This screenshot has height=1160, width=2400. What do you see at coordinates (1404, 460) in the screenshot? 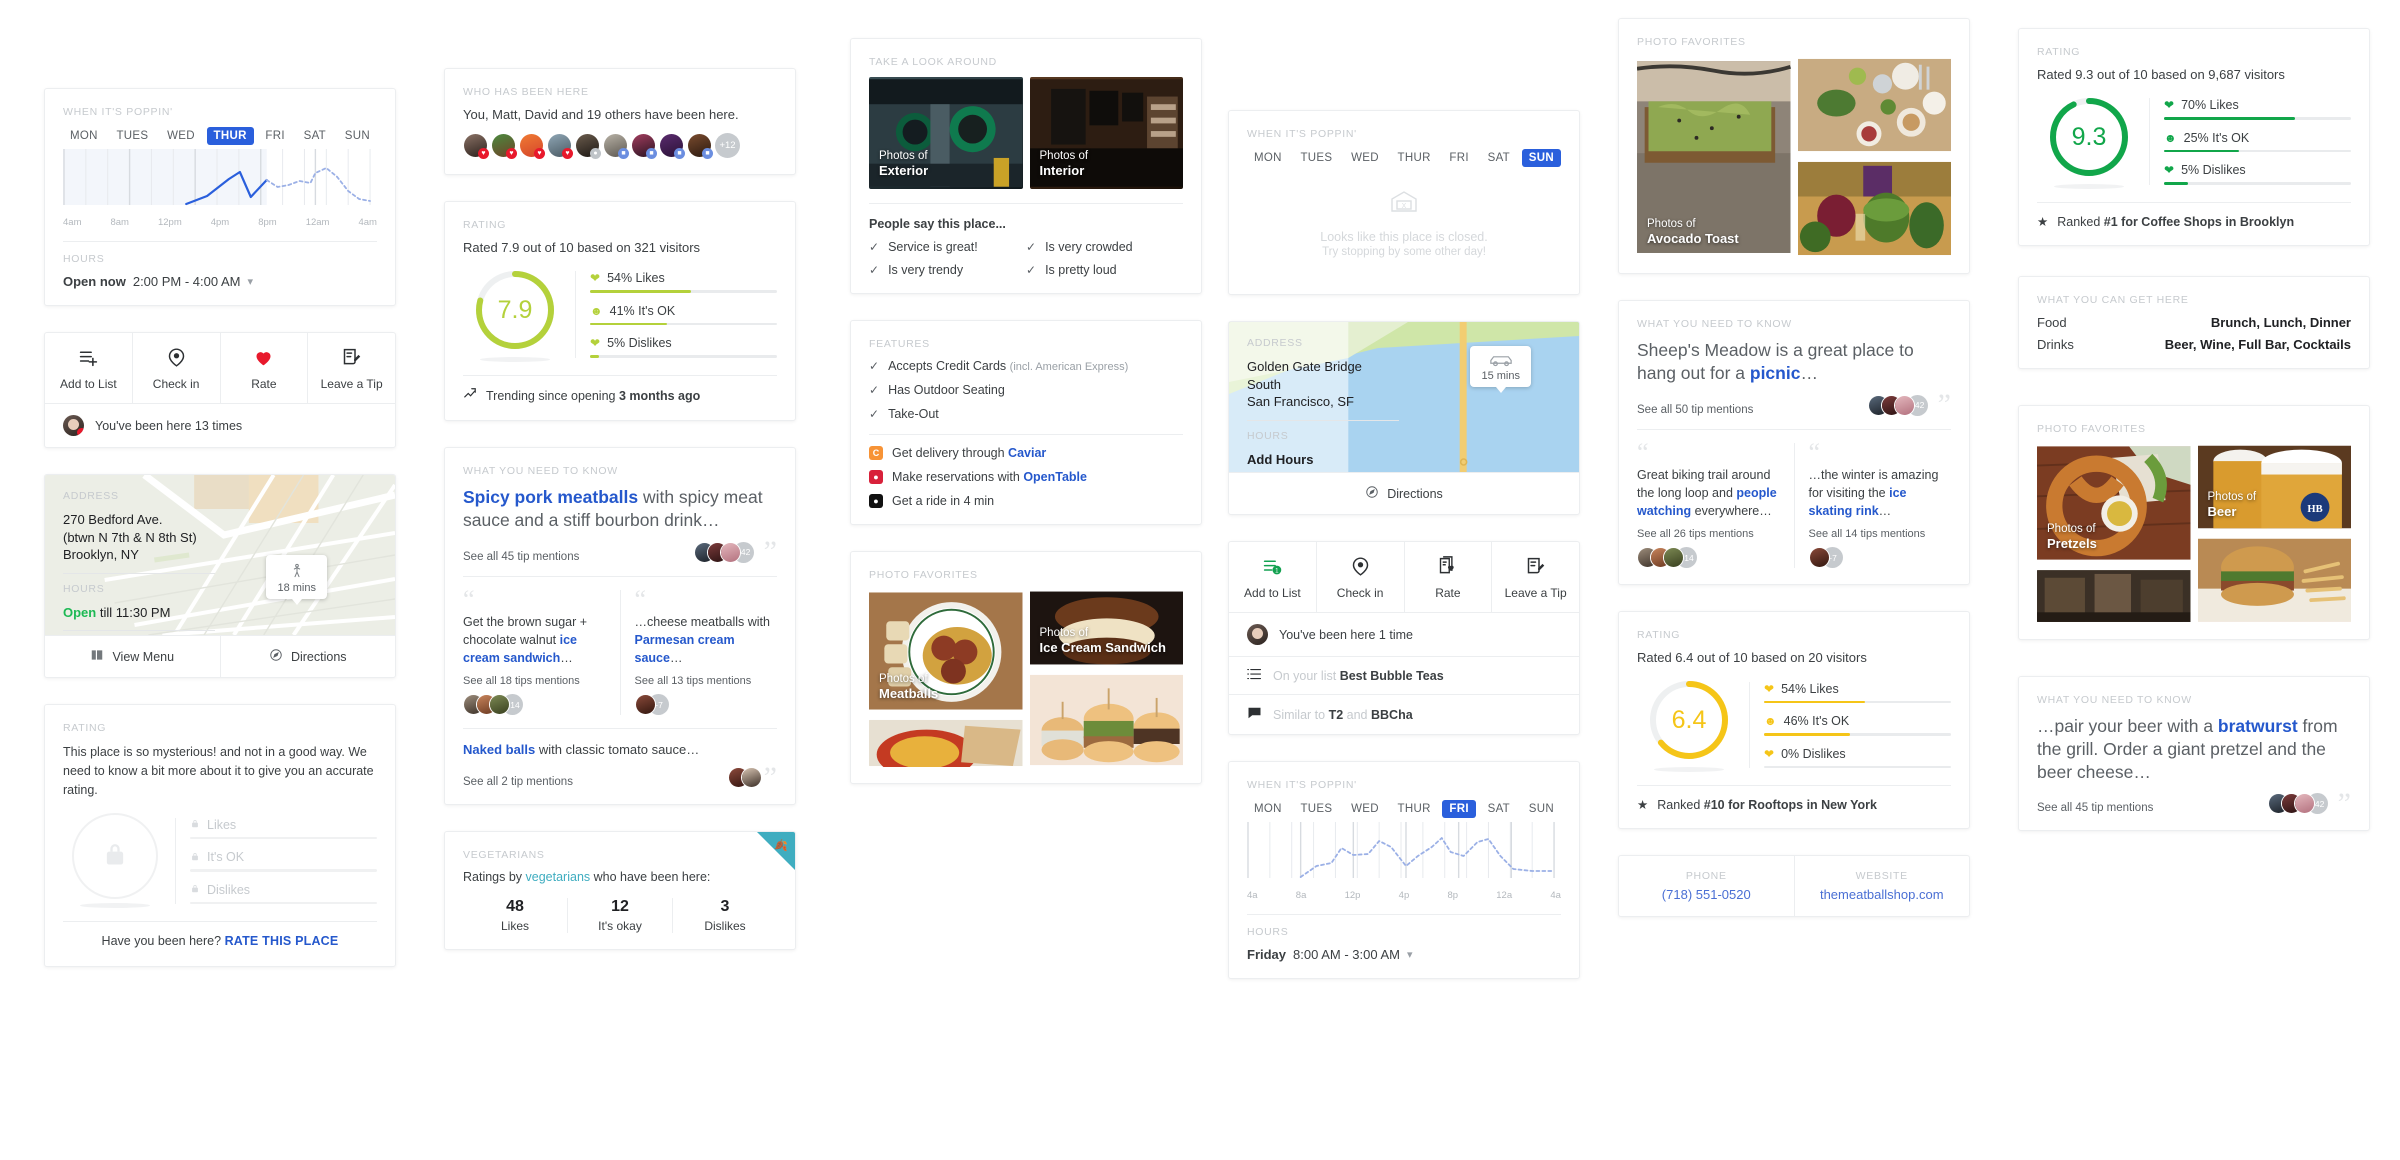
I see `add-hours-link: Add Hours` at bounding box center [1404, 460].